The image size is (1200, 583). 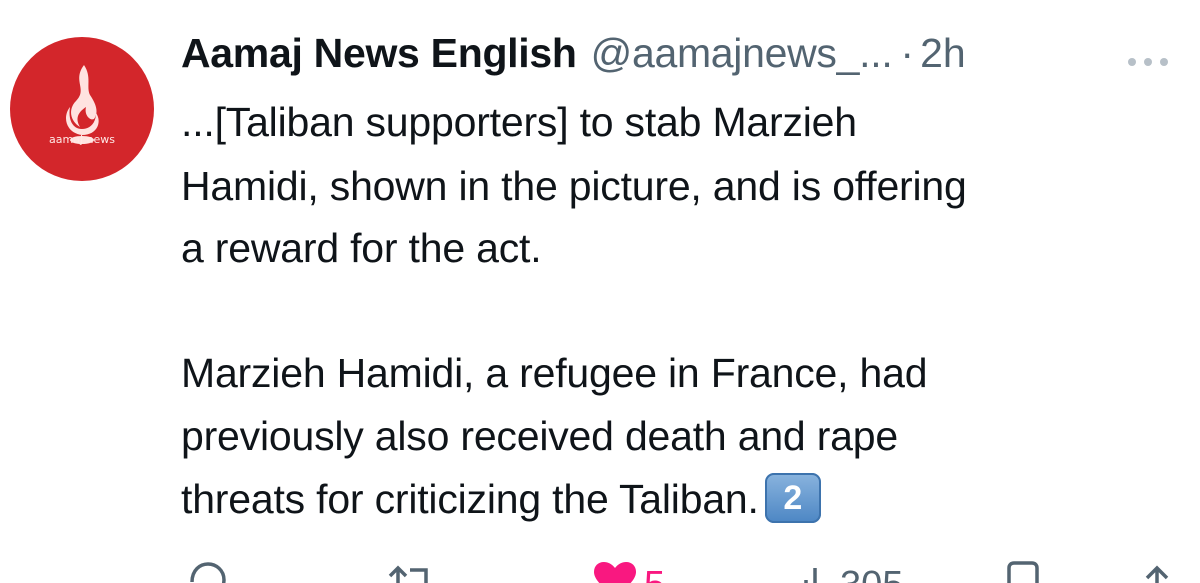 I want to click on keycap-two-emoji: 2, so click(x=792, y=498).